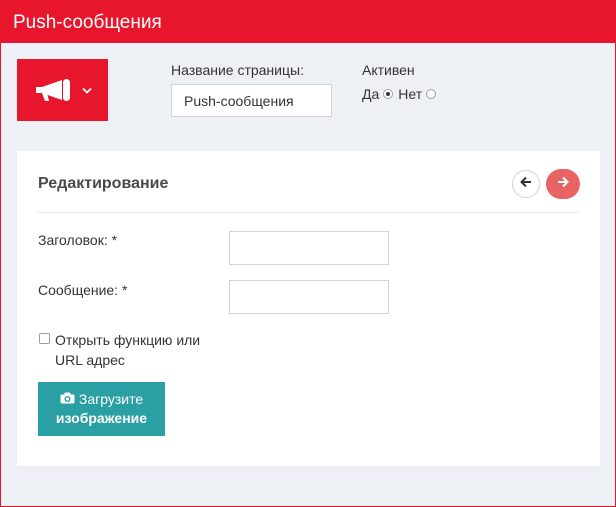  What do you see at coordinates (308, 212) in the screenshot?
I see `divider` at bounding box center [308, 212].